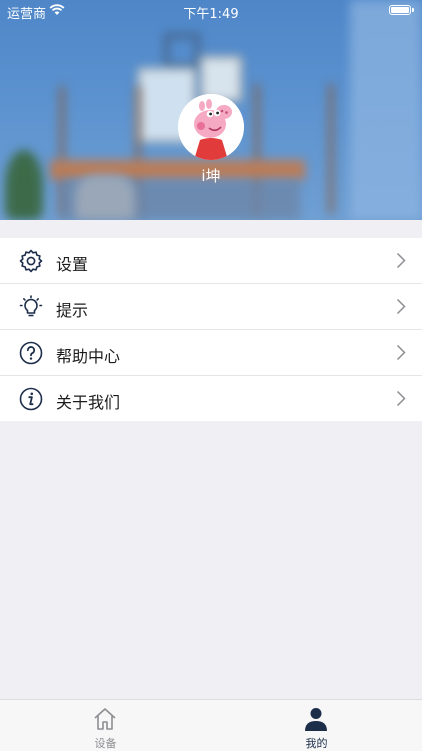  I want to click on tab-label: 我的, so click(316, 743).